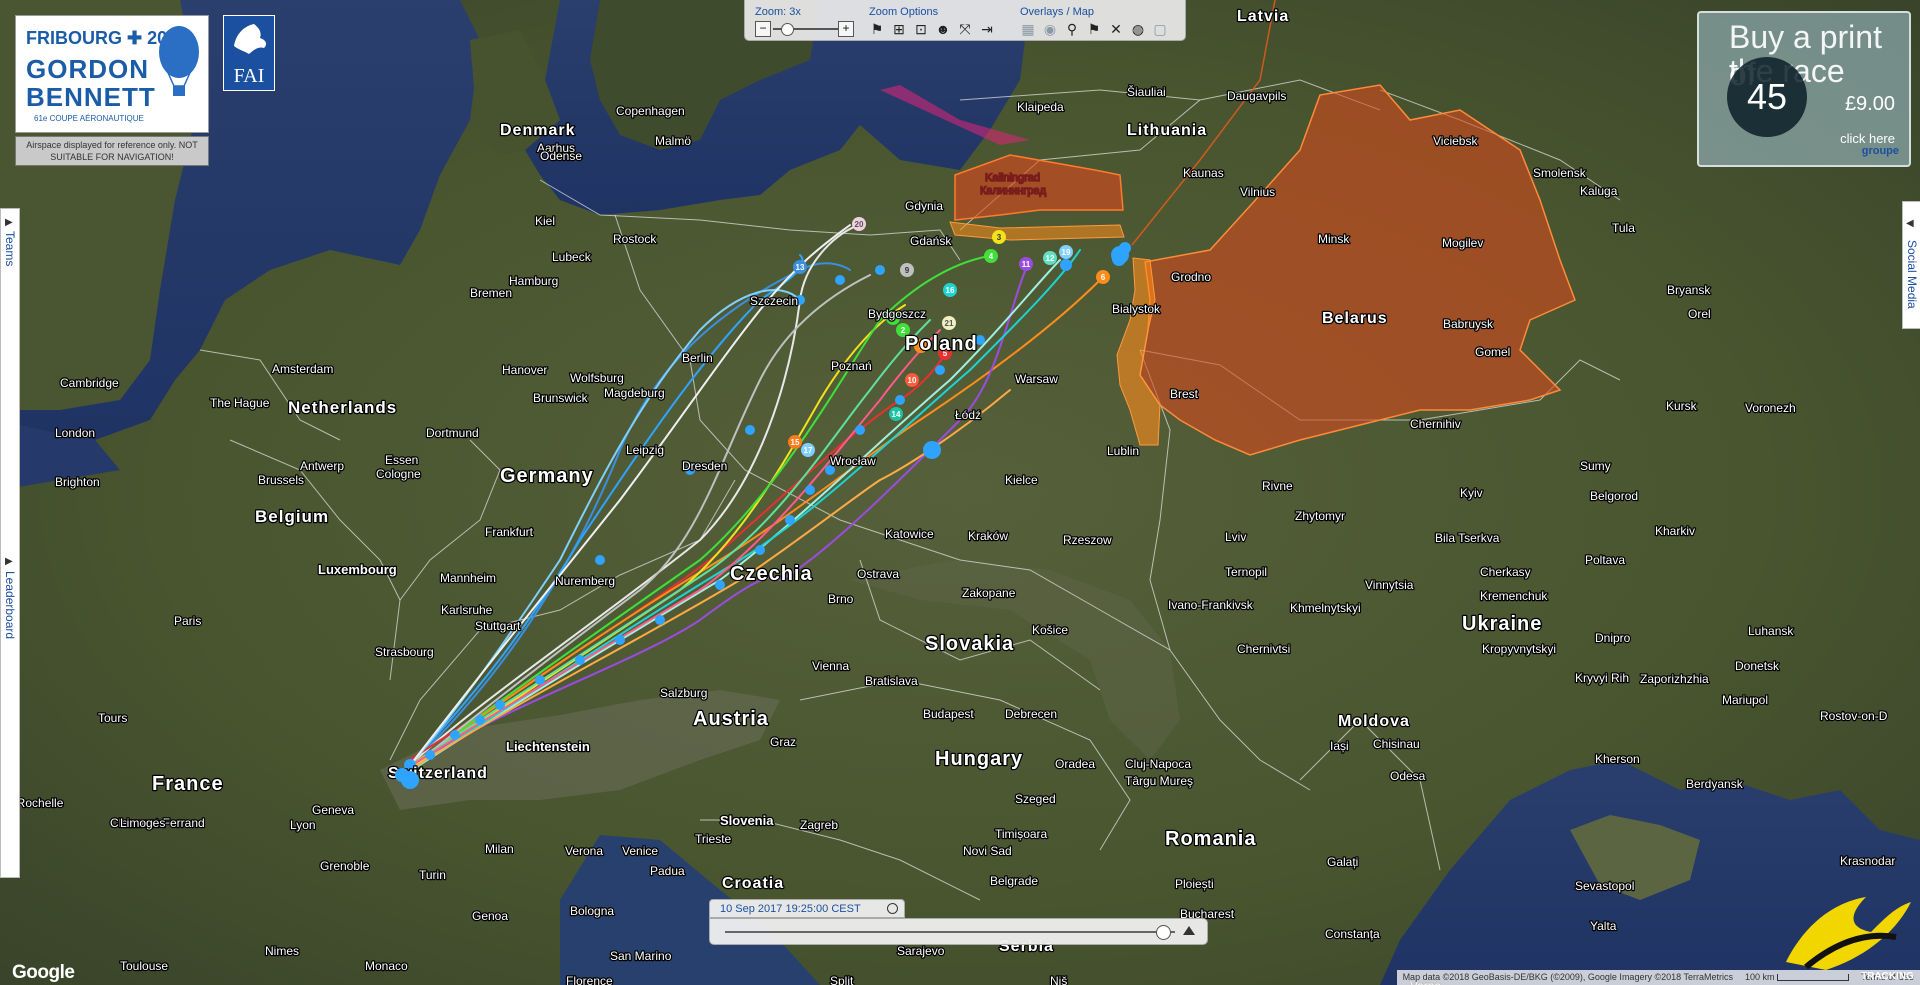 This screenshot has width=1920, height=985. What do you see at coordinates (9, 561) in the screenshot?
I see `leaderboard-expand-icon: ▶` at bounding box center [9, 561].